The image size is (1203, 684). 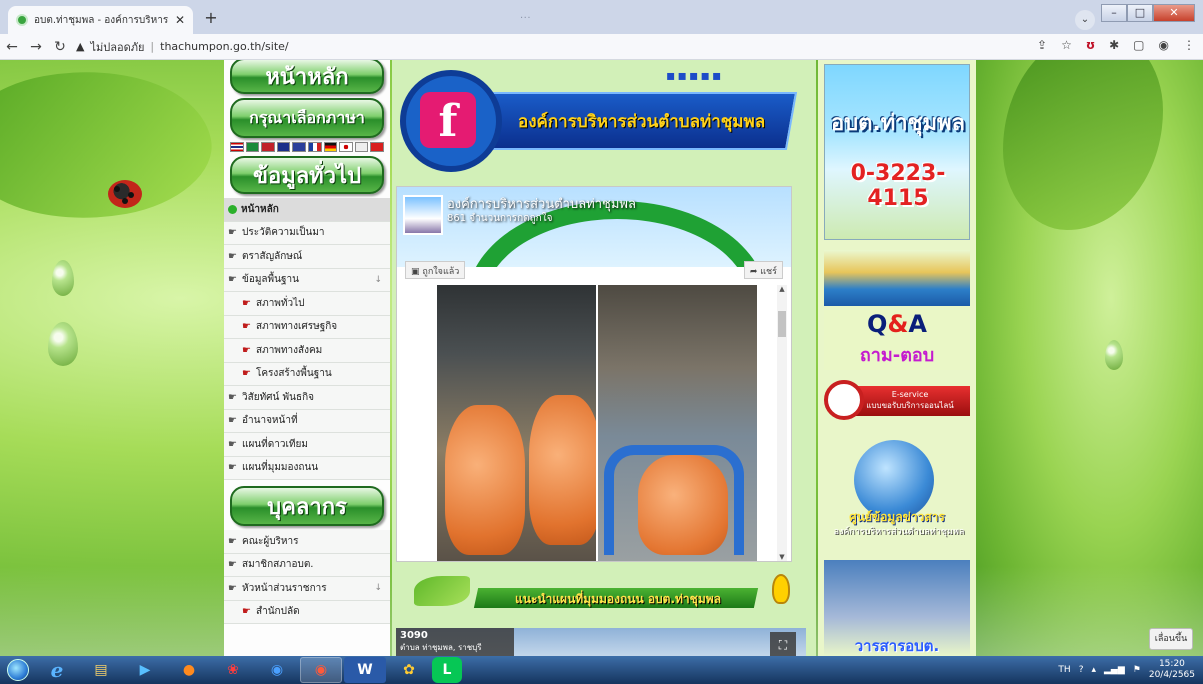 What do you see at coordinates (598, 119) in the screenshot?
I see `facebook-banner: ▪▪▪▪▪ องค์การบริหารส่วนตำบลท่าชุมพล f` at bounding box center [598, 119].